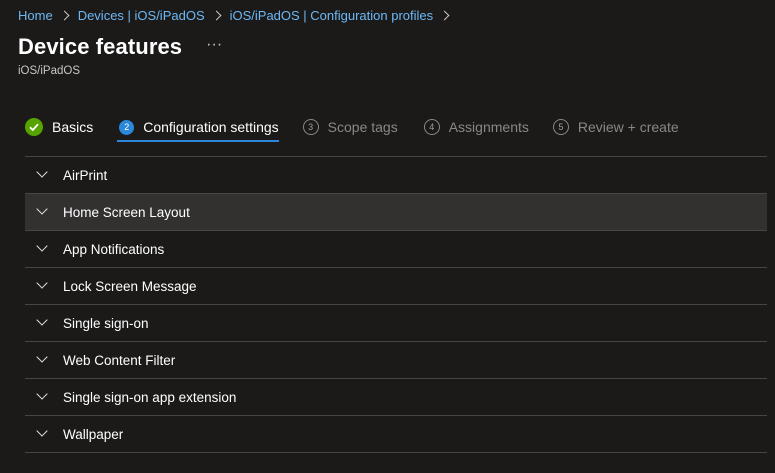  I want to click on section-label: Lock Screen Message, so click(130, 286).